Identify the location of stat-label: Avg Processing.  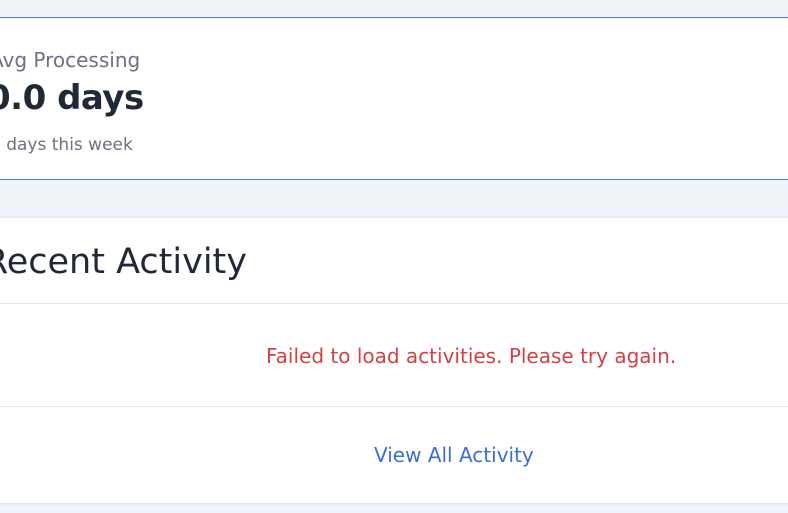
(70, 60).